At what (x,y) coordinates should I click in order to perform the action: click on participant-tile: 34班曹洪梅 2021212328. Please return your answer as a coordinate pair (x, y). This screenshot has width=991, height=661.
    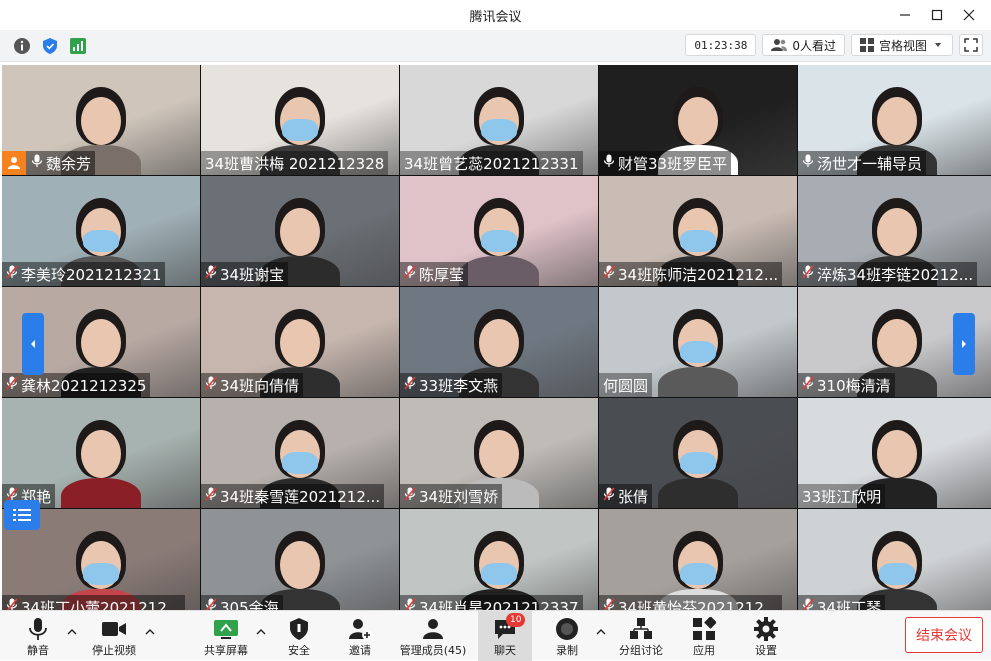
    Looking at the image, I should click on (300, 120).